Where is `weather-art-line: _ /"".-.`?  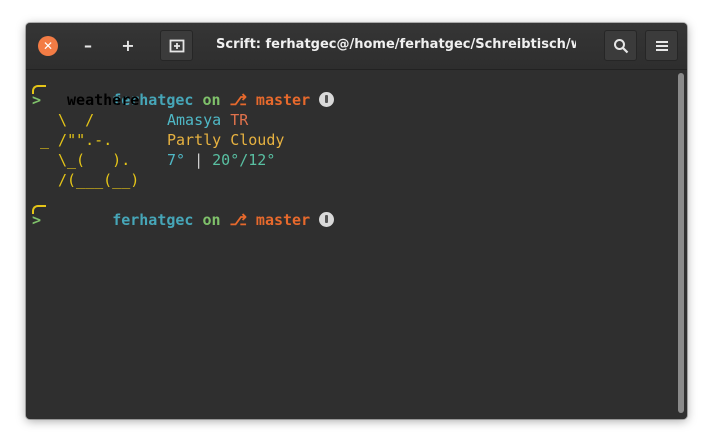 weather-art-line: _ /"".-. is located at coordinates (76, 140).